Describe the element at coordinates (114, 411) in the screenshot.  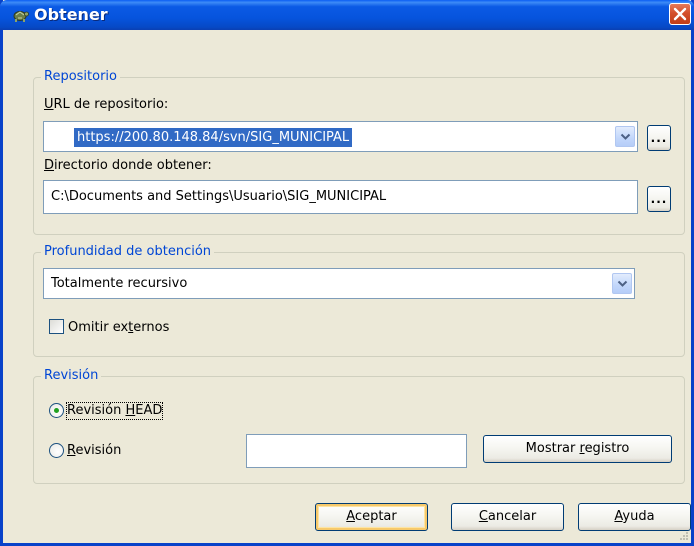
I see `revision-head-label: Revisión HEAD` at that location.